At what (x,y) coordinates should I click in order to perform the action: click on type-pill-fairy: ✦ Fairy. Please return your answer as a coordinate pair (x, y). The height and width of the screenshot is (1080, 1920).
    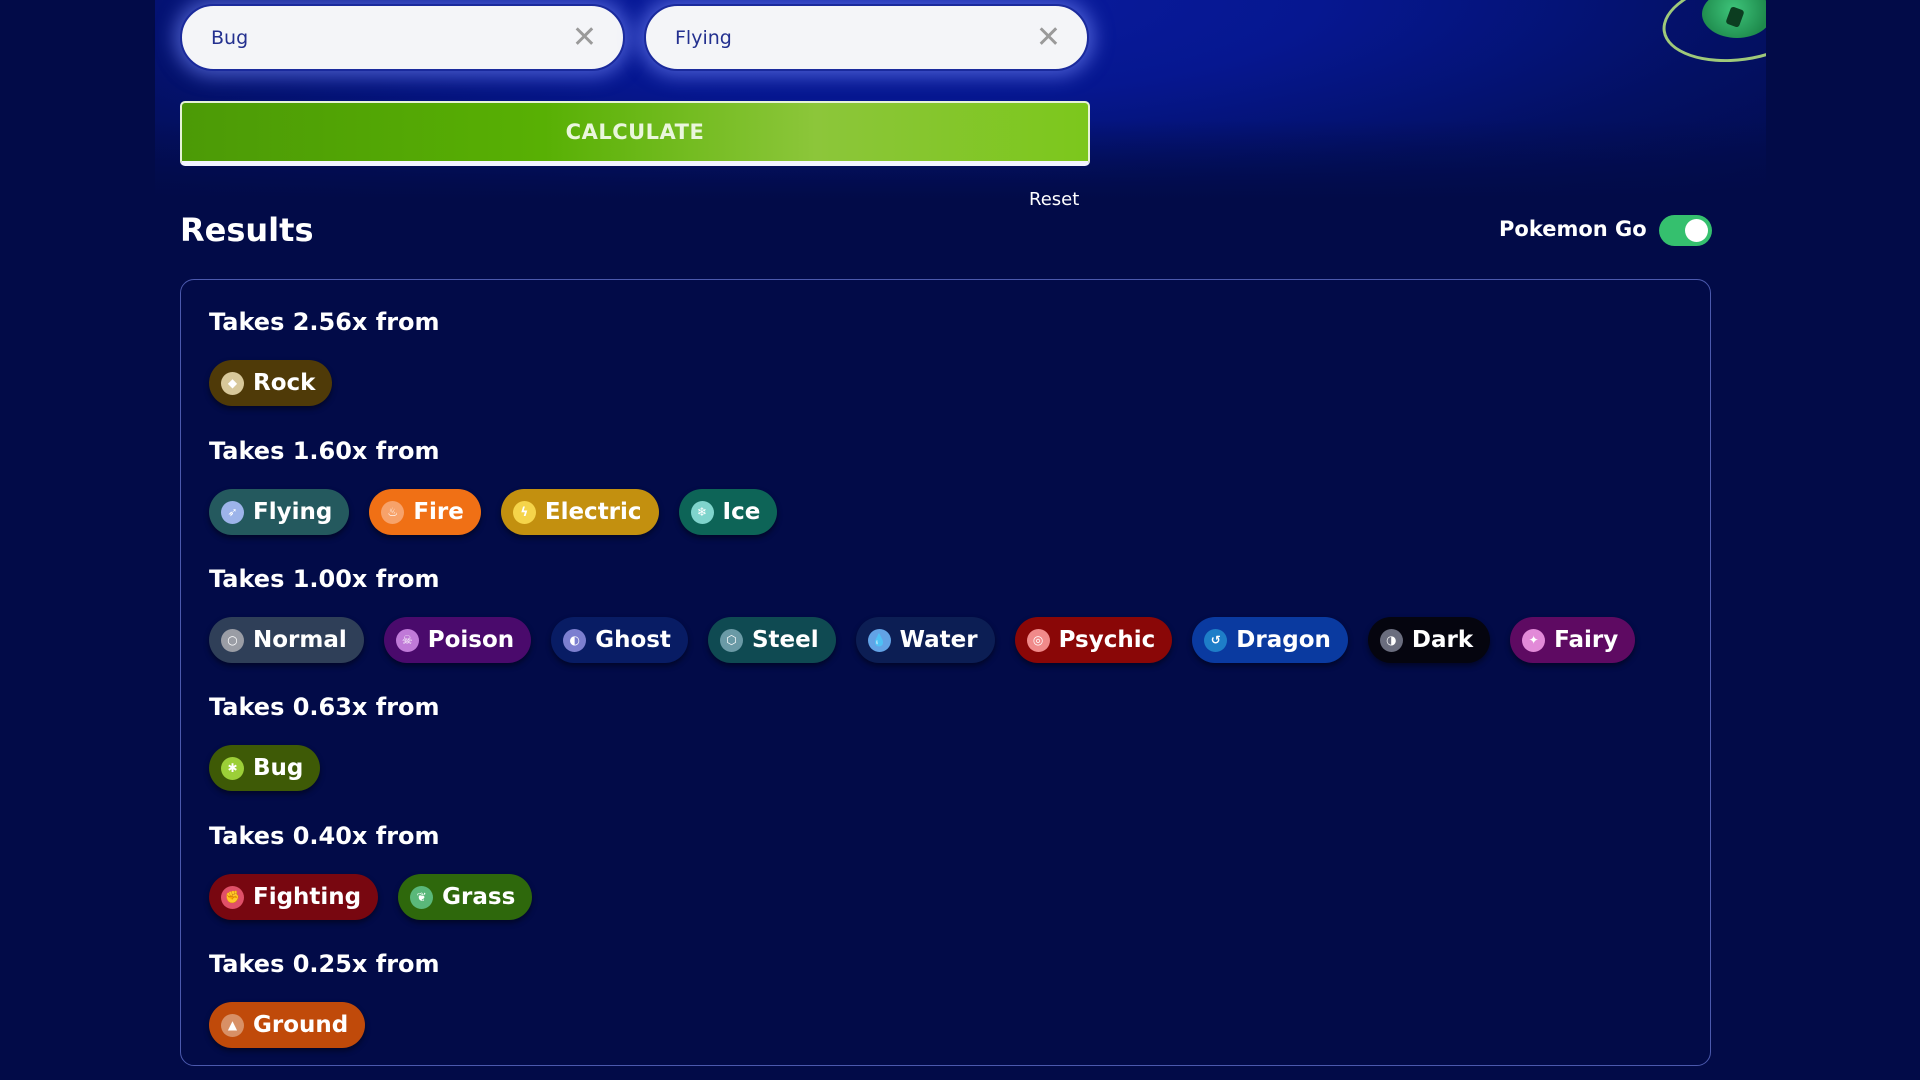
    Looking at the image, I should click on (1573, 640).